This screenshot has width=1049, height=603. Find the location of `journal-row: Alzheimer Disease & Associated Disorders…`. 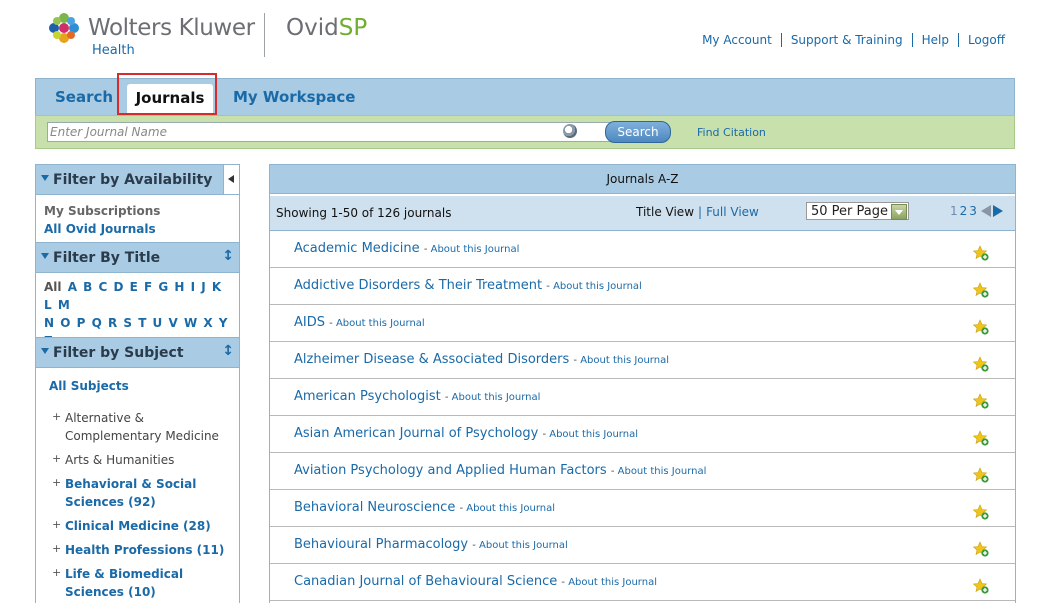

journal-row: Alzheimer Disease & Associated Disorders… is located at coordinates (642, 360).